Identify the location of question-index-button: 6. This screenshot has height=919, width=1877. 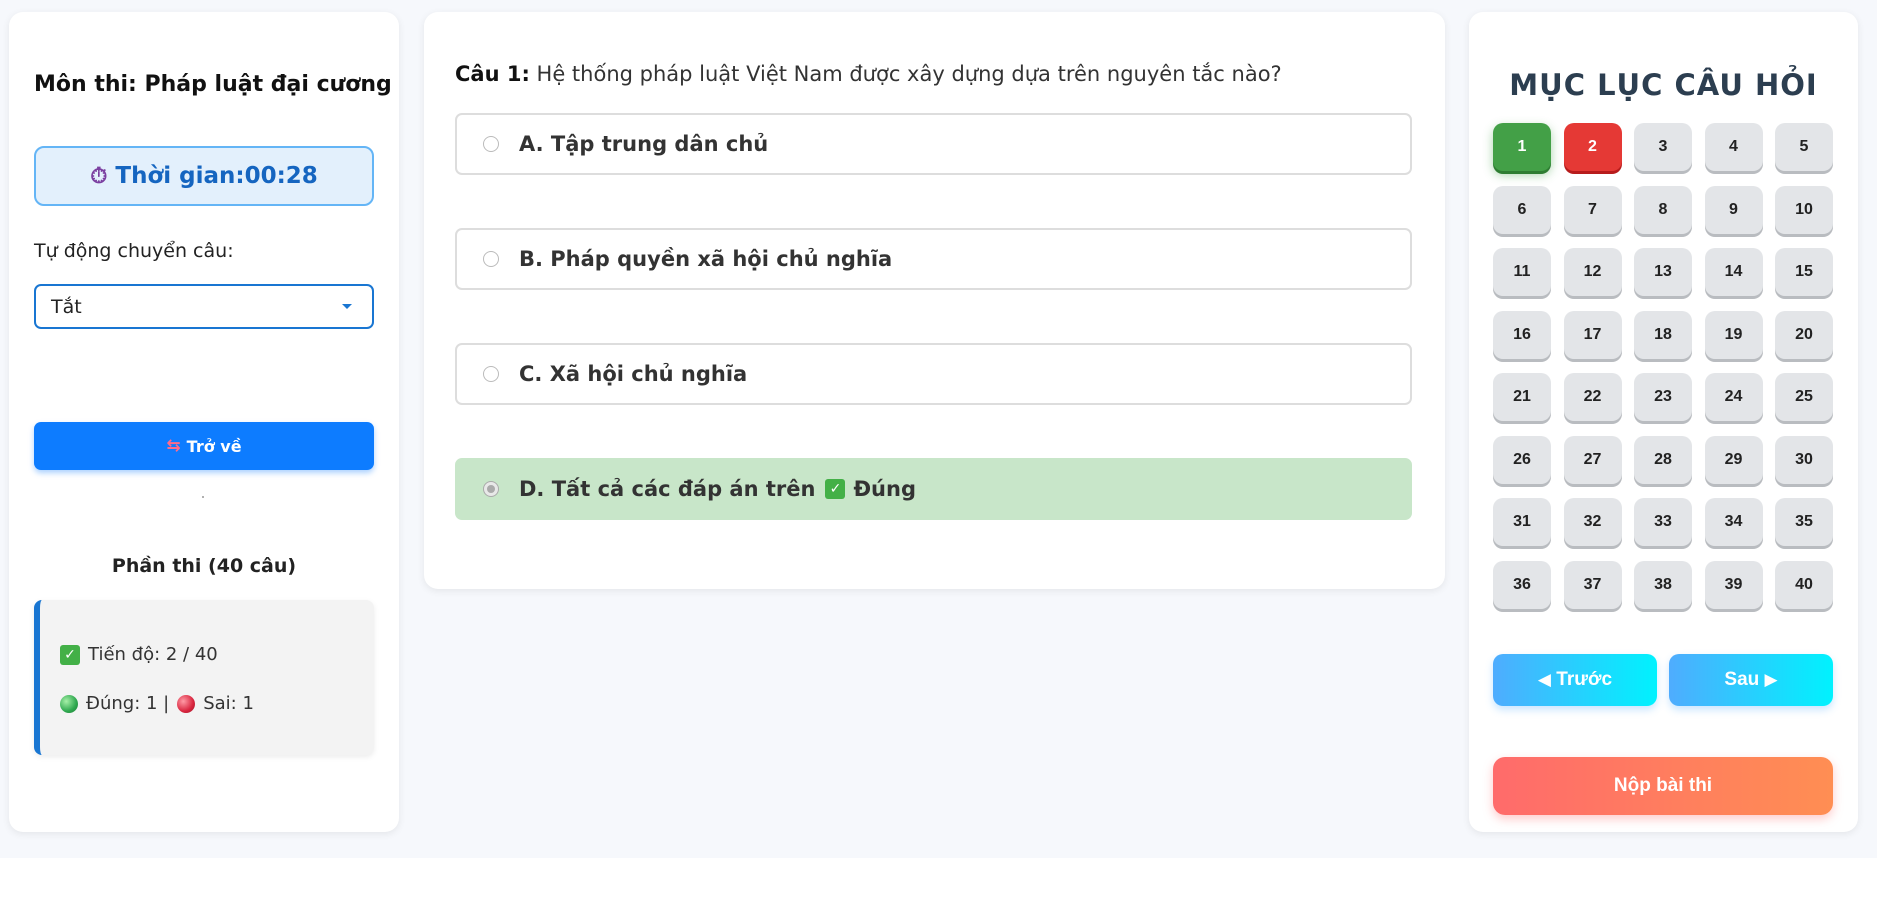
(1522, 209).